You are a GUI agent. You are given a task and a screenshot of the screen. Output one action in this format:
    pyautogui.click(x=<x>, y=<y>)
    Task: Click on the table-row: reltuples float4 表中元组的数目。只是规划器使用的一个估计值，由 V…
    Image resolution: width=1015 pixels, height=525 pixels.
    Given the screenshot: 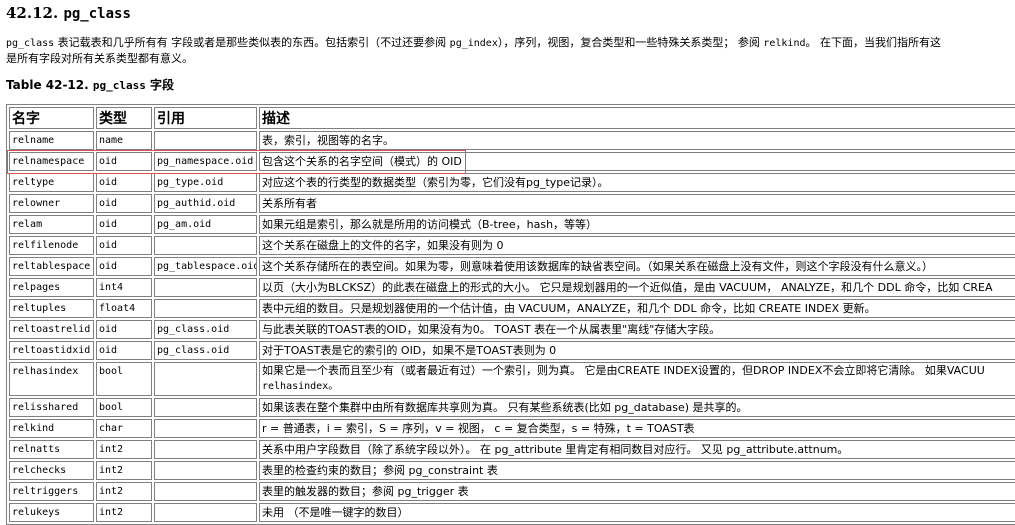 What is the action you would take?
    pyautogui.click(x=512, y=308)
    